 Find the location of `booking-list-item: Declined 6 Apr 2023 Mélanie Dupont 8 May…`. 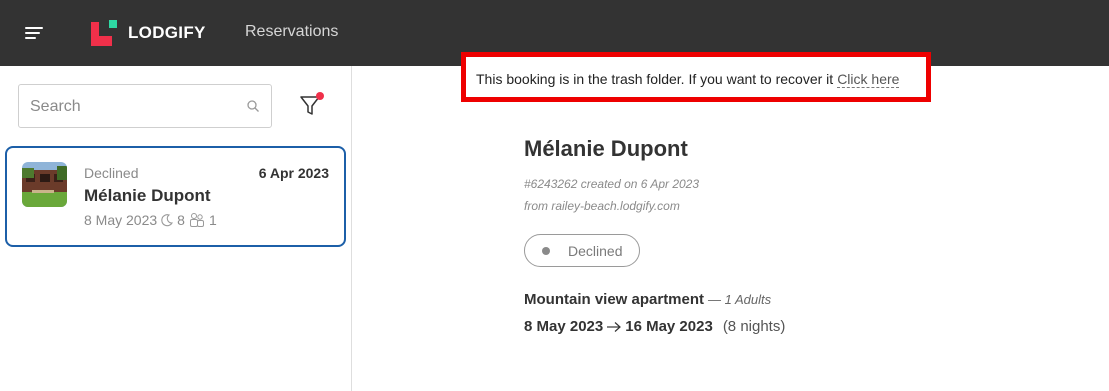

booking-list-item: Declined 6 Apr 2023 Mélanie Dupont 8 May… is located at coordinates (175, 196).